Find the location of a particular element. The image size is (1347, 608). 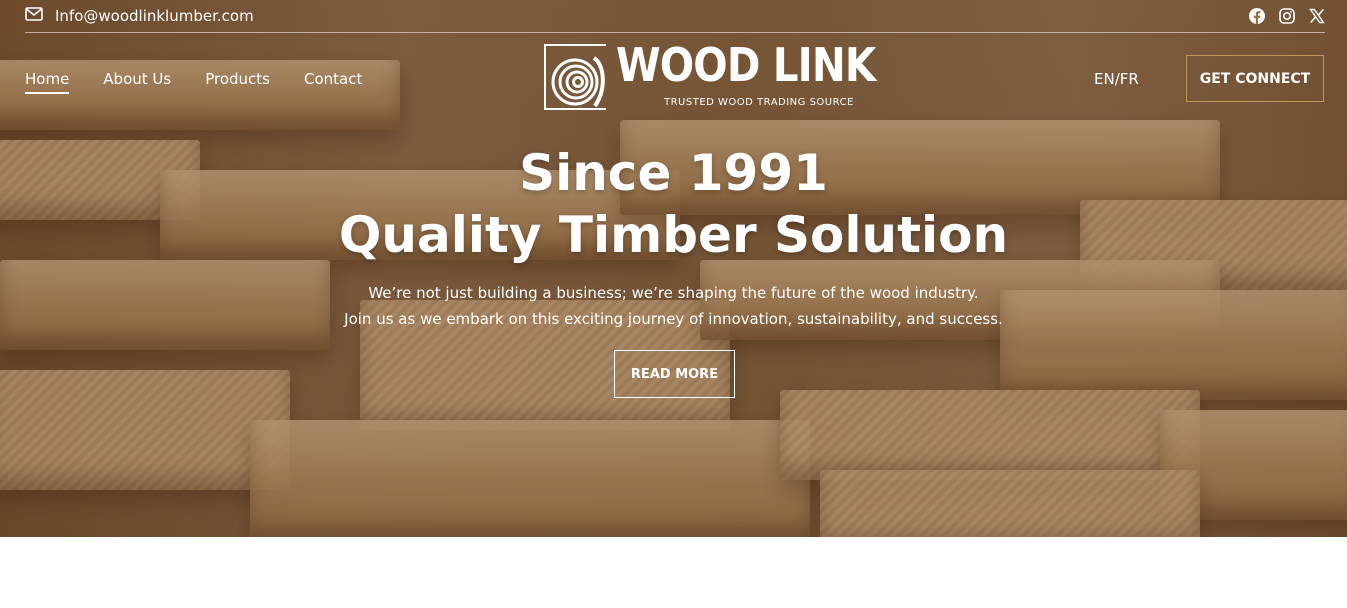

hero-headline-line2: Quality Timber Solution is located at coordinates (673, 235).